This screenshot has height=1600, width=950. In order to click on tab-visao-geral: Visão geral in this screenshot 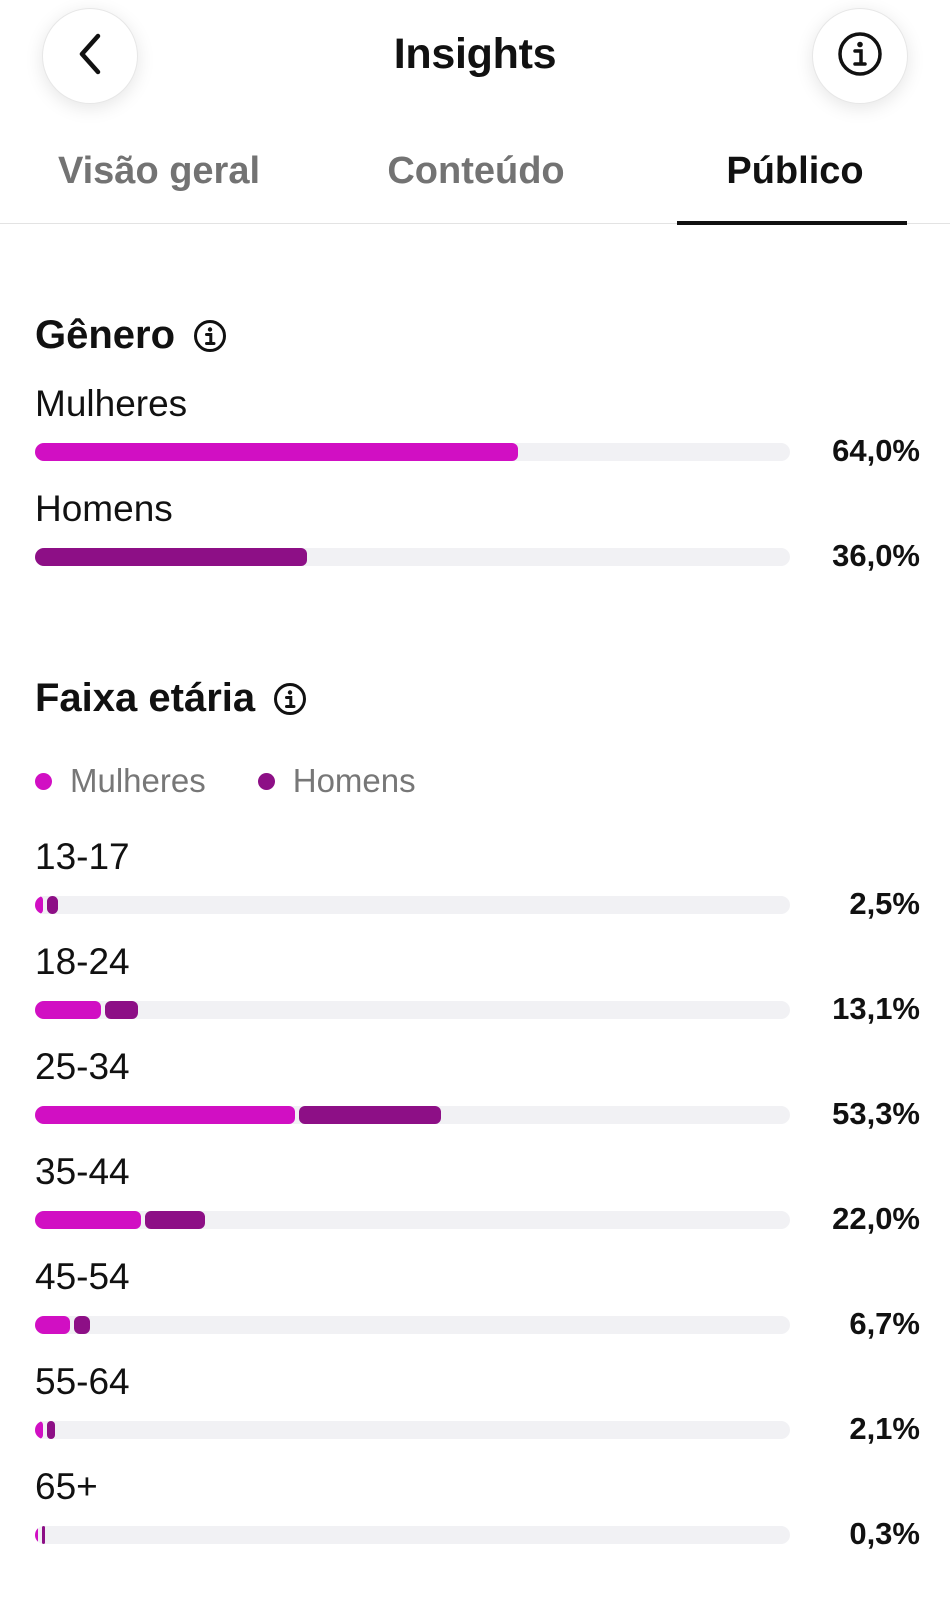, I will do `click(159, 186)`.